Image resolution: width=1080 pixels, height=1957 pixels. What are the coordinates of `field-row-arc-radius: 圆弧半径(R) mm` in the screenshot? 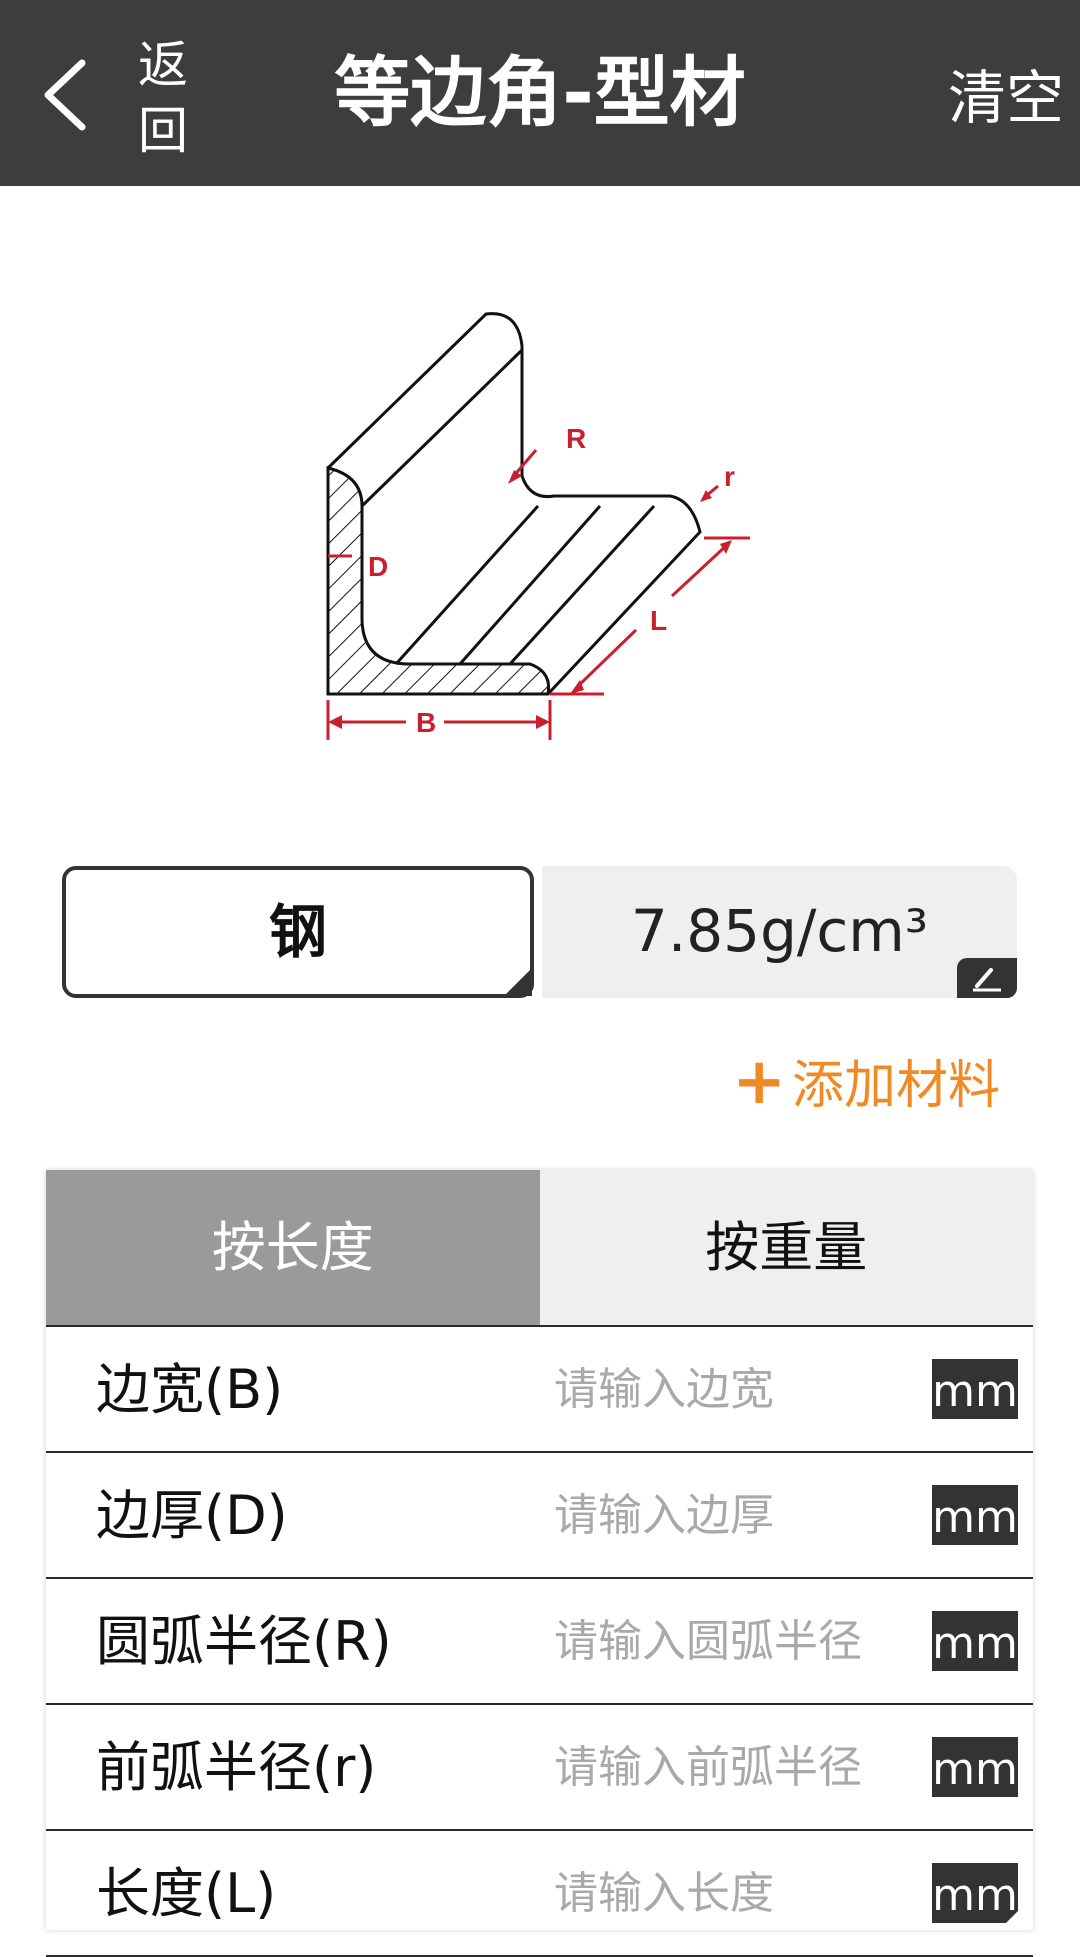 It's located at (539, 1642).